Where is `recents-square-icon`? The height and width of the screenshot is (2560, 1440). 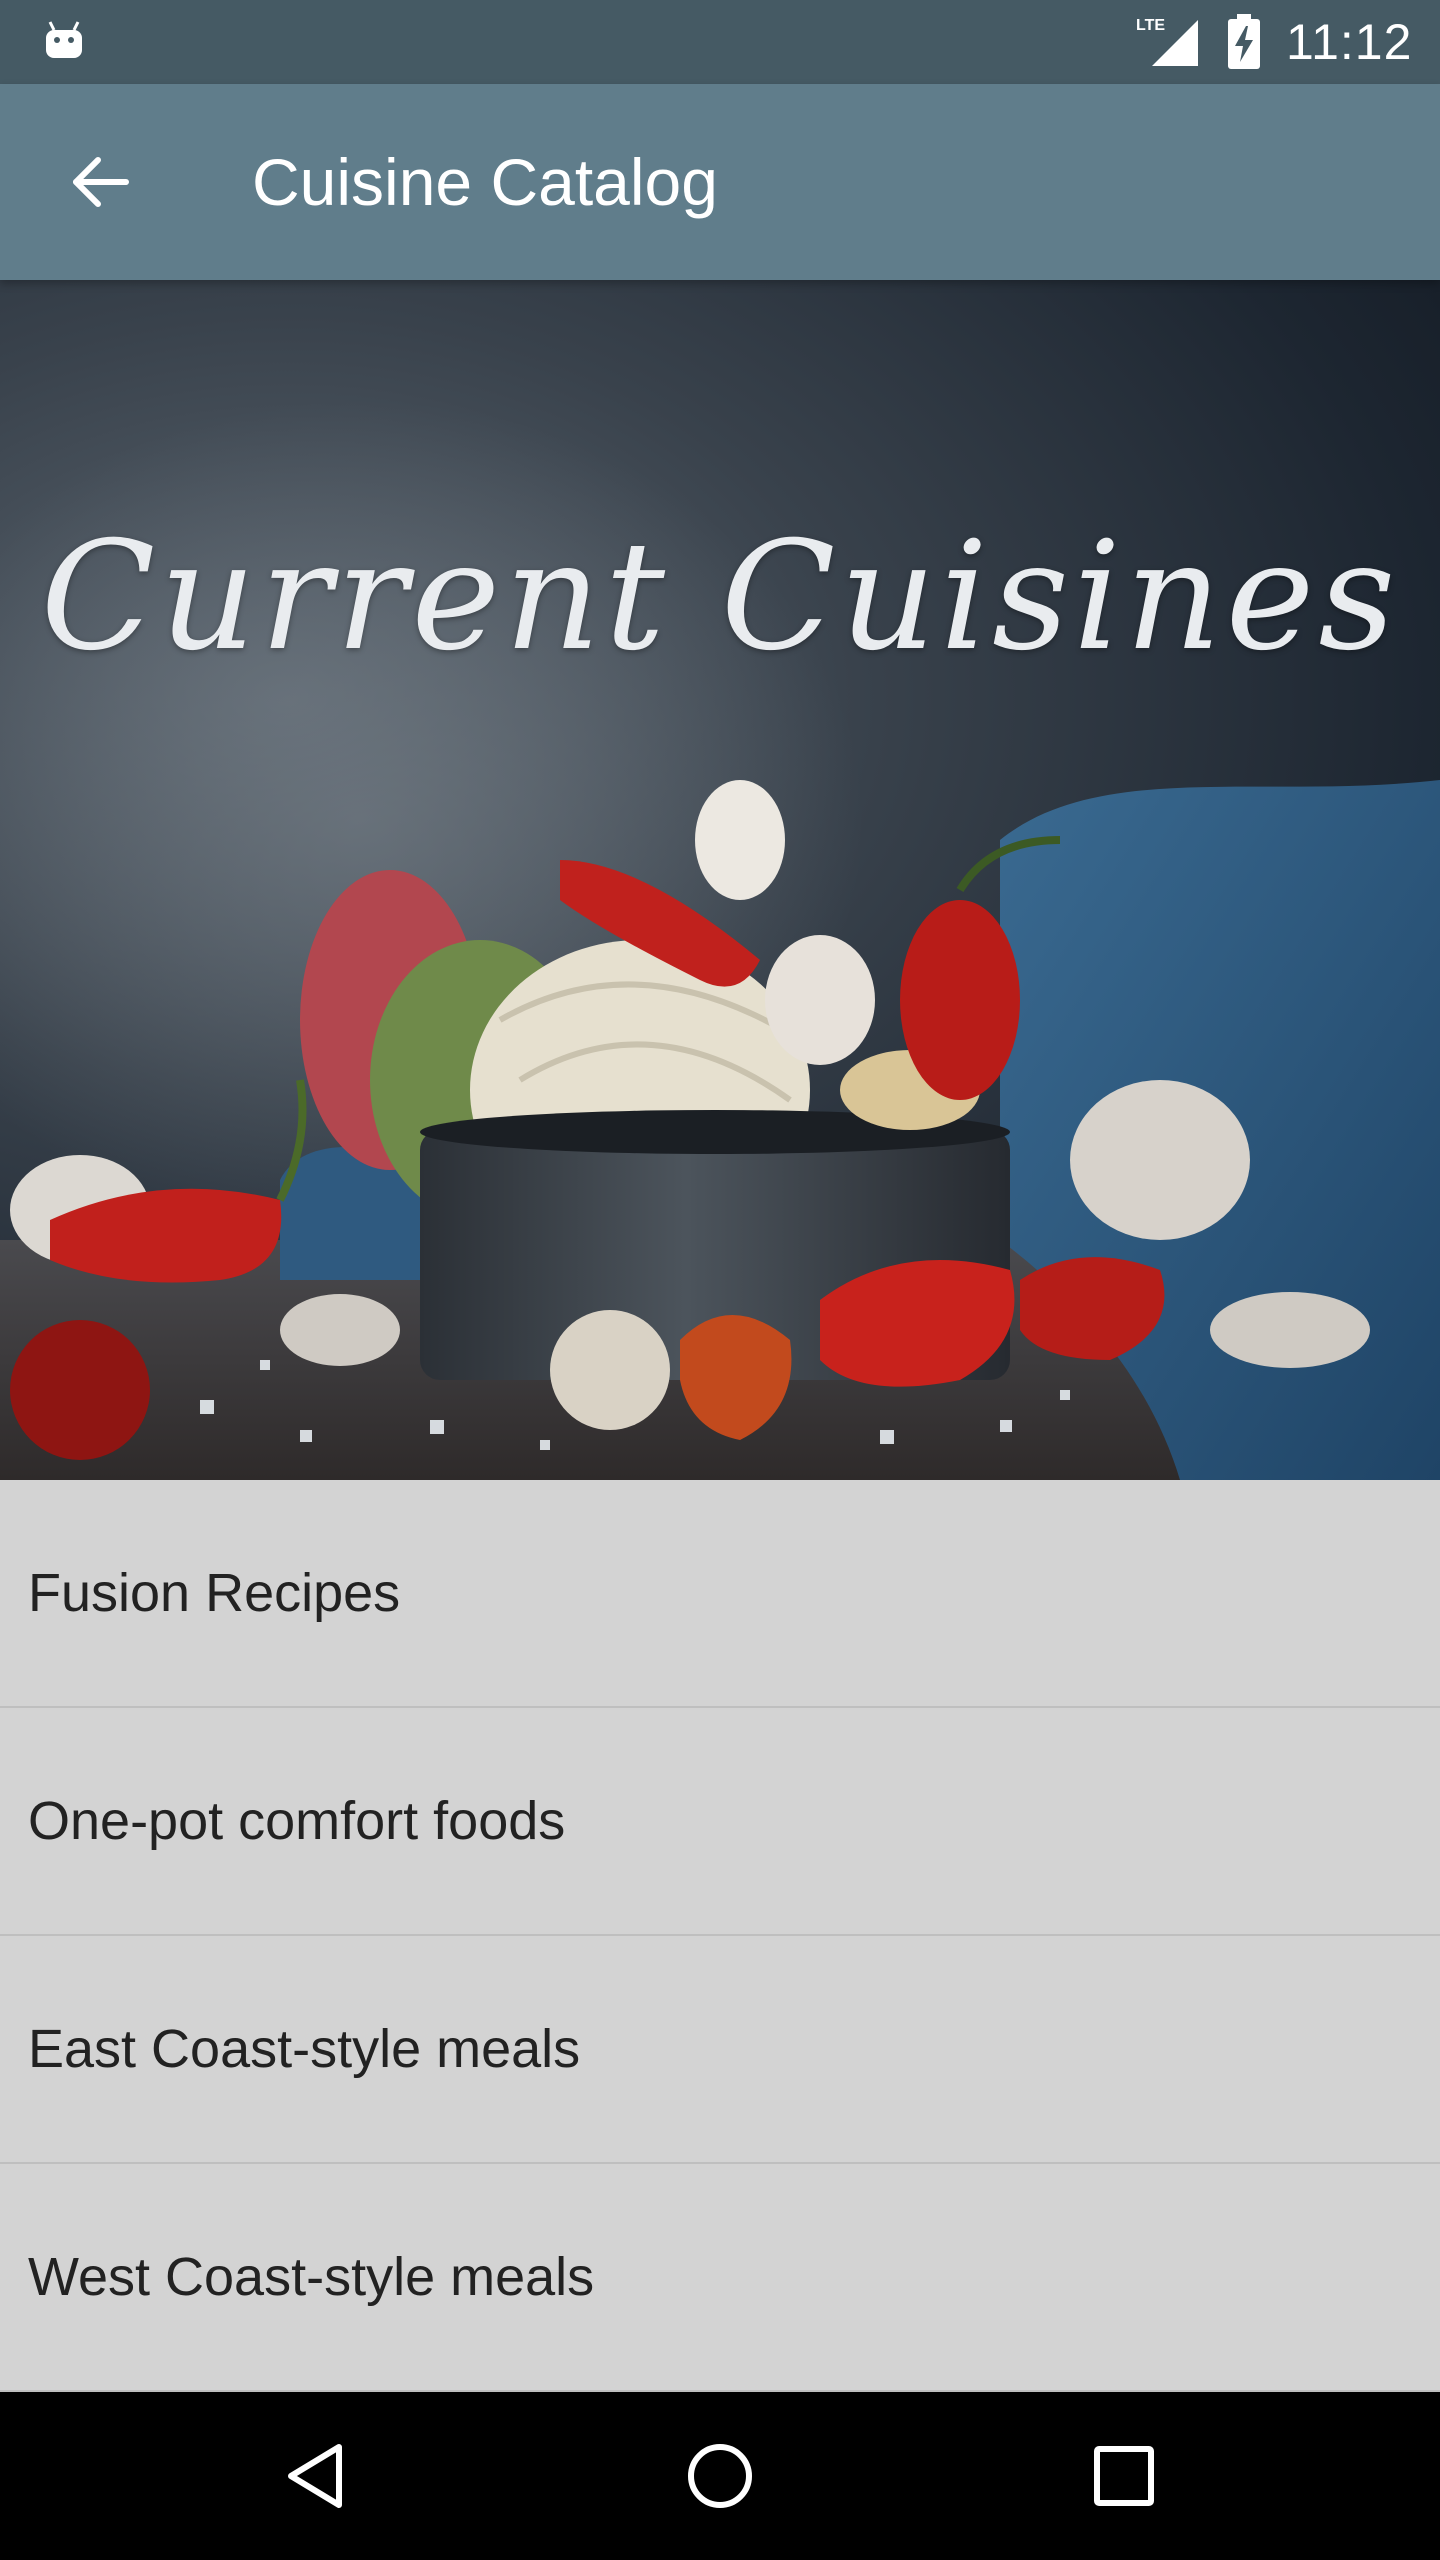 recents-square-icon is located at coordinates (1124, 2476).